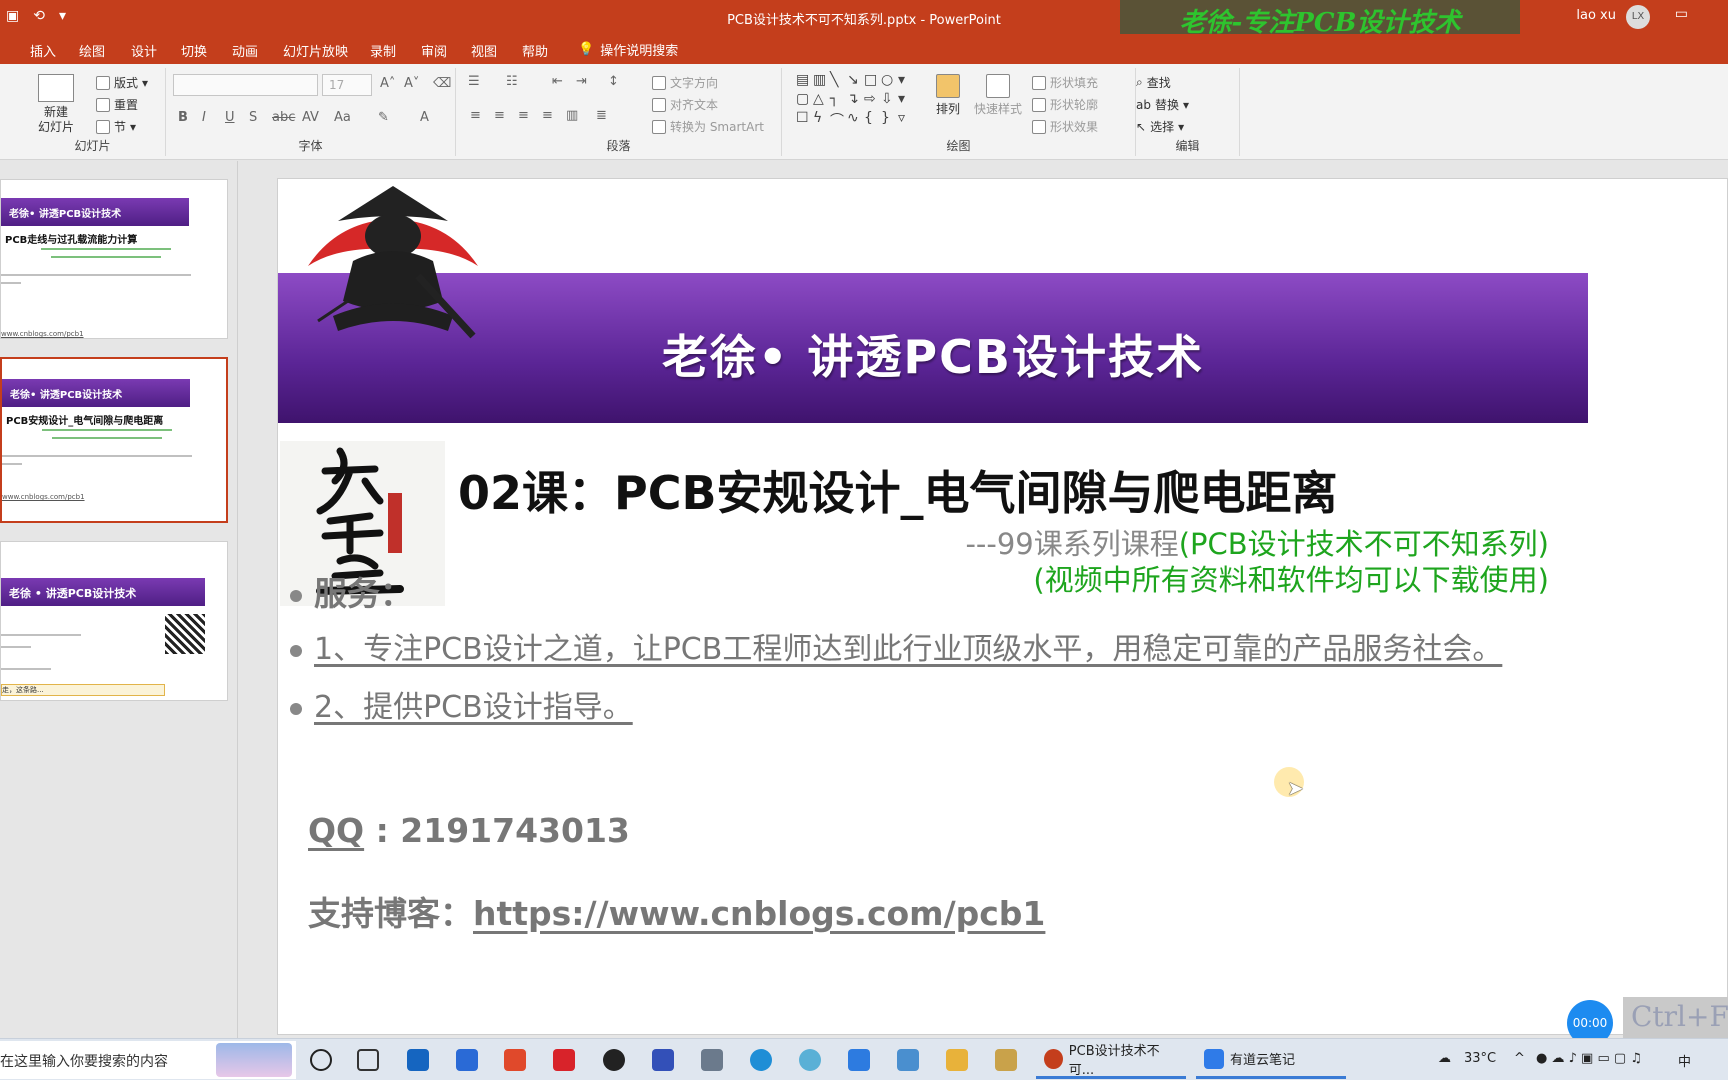  Describe the element at coordinates (821, 100) in the screenshot. I see `triangle-shape-icon: △` at that location.